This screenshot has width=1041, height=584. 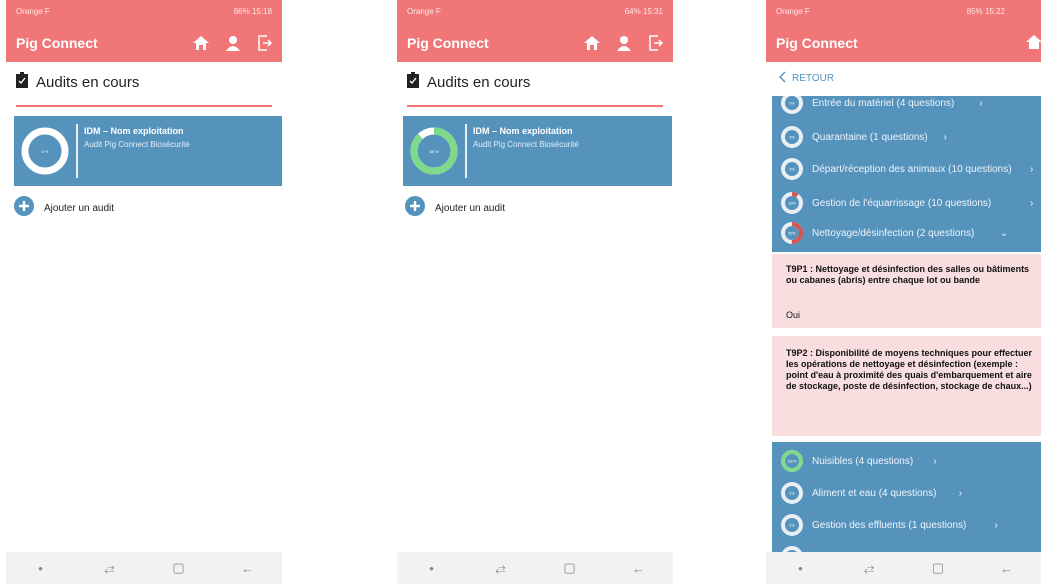 I want to click on progress-label: 0 %, so click(x=45, y=151).